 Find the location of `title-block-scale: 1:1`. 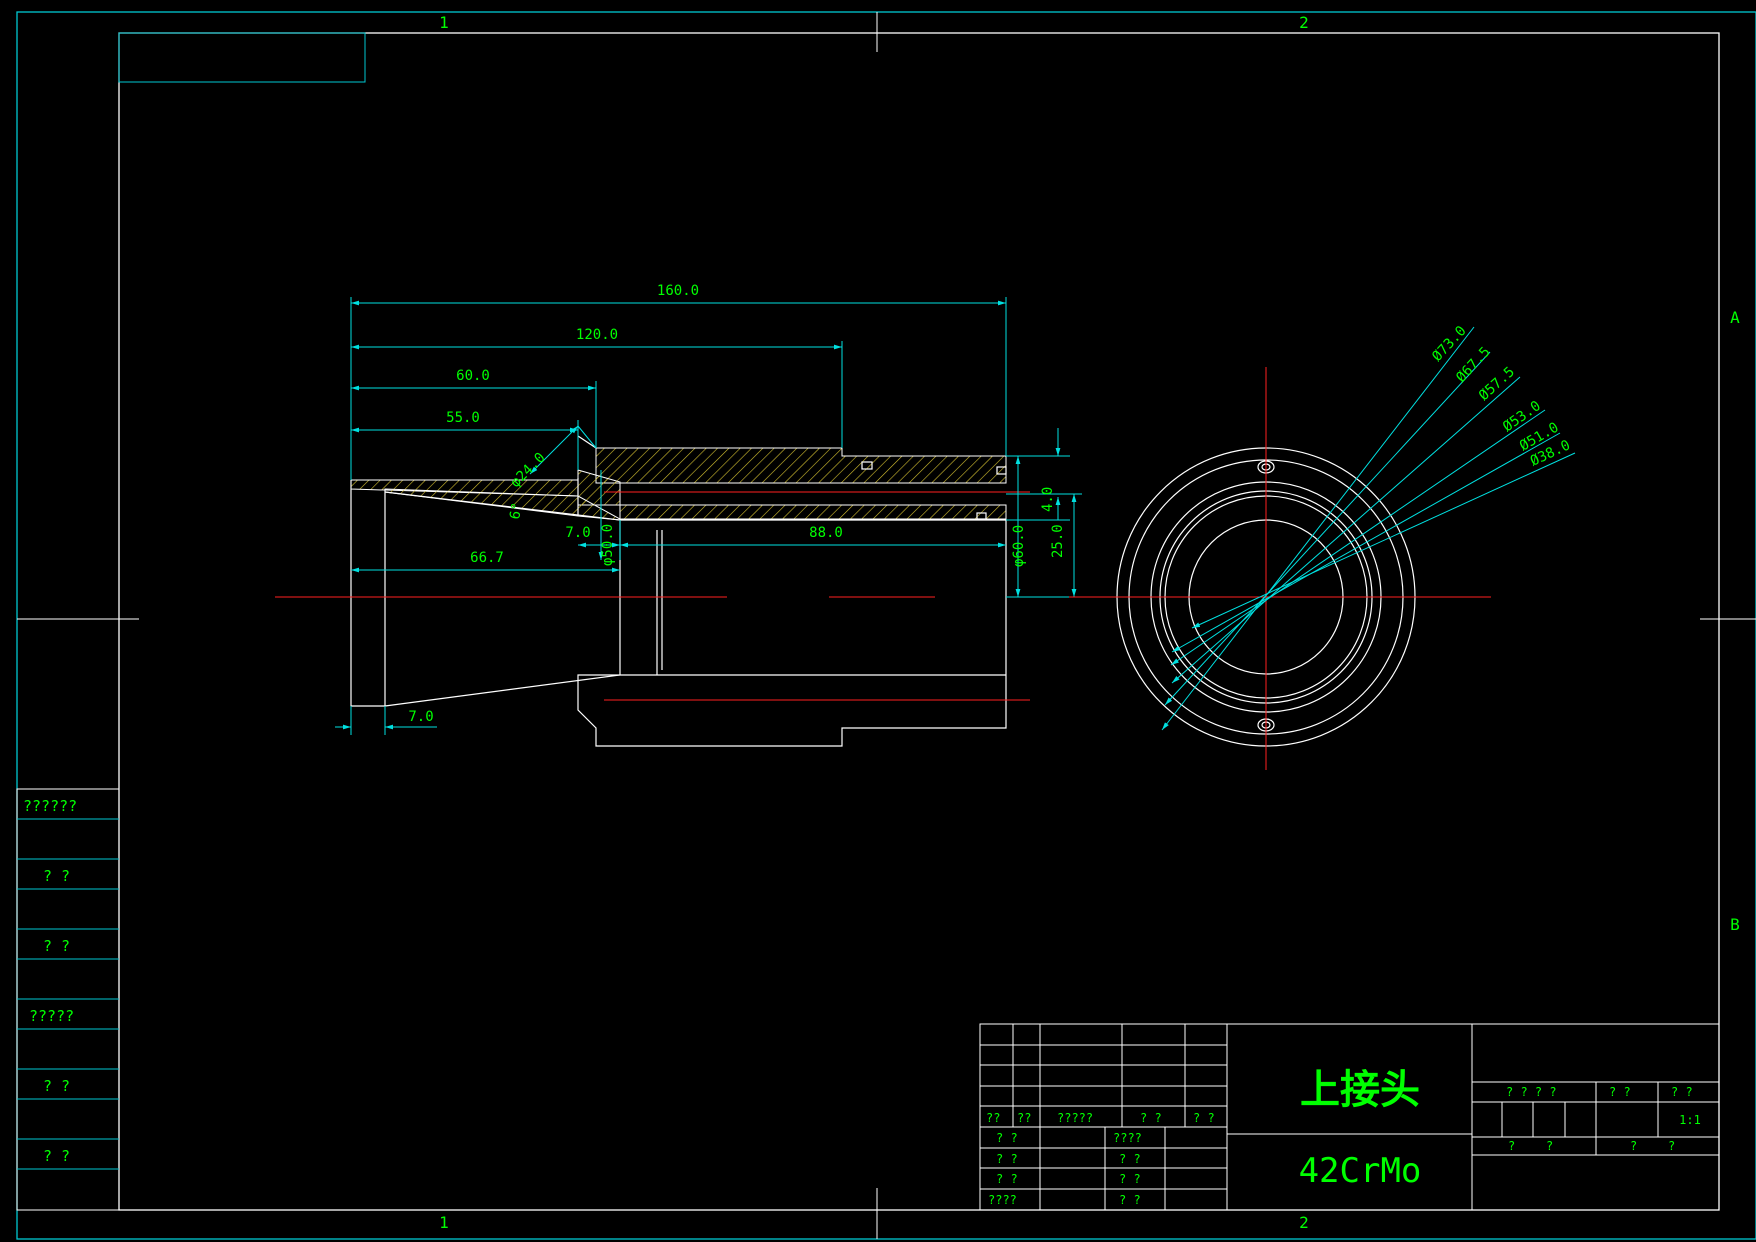

title-block-scale: 1:1 is located at coordinates (1690, 1120).